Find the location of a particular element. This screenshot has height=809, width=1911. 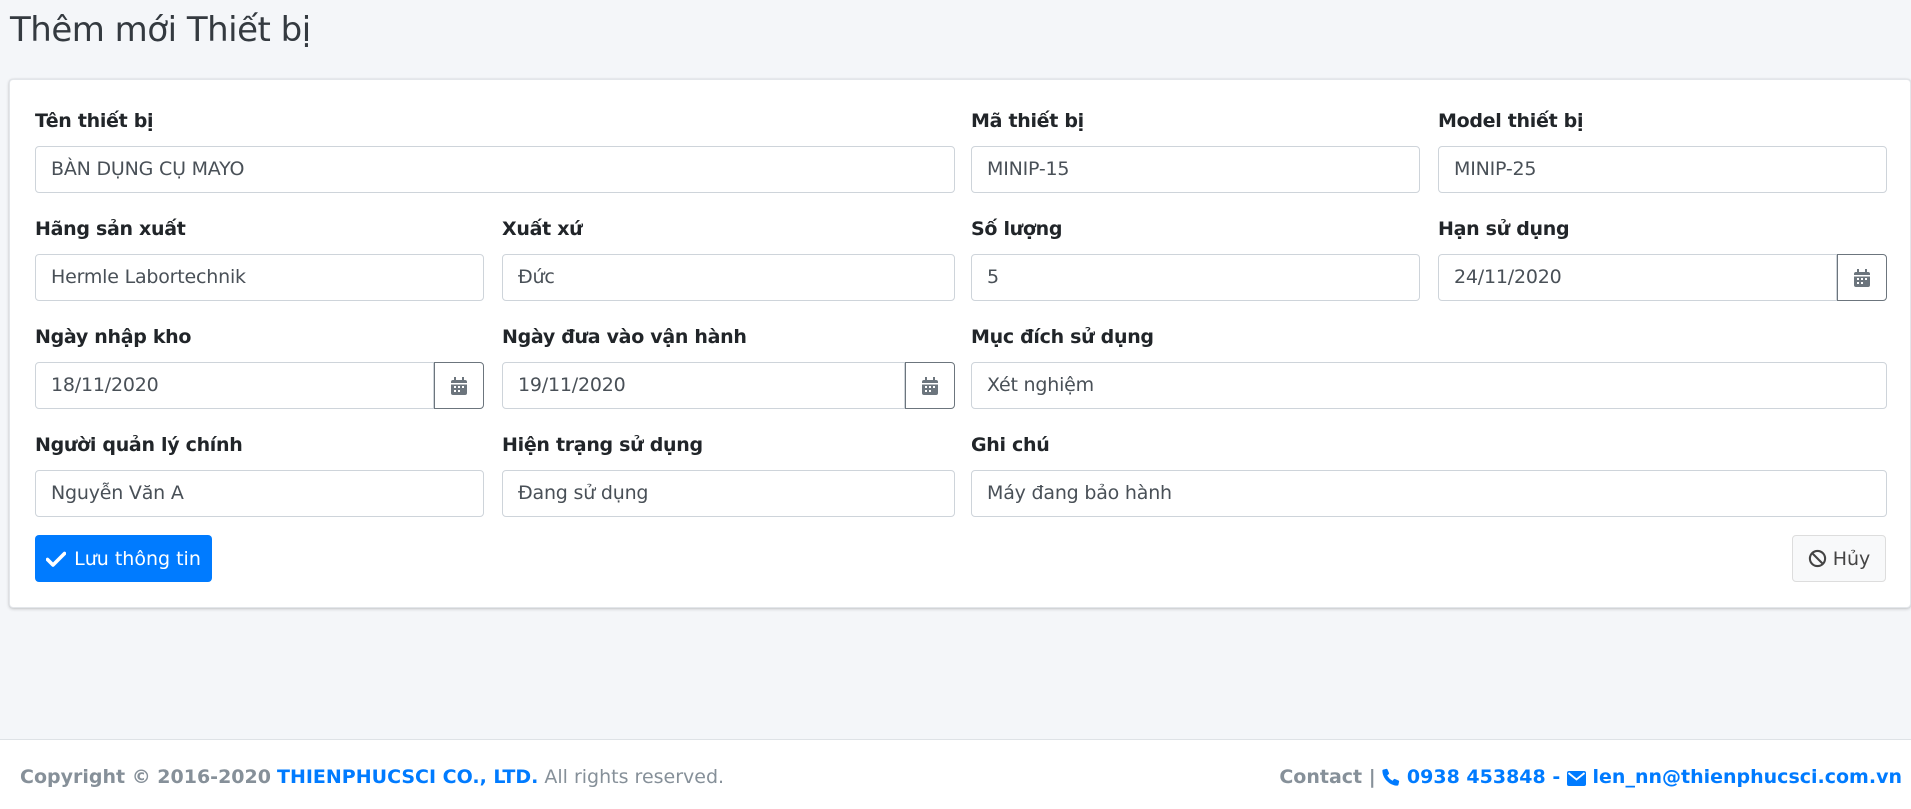

field-ngay-dua-vao-van-hanh: Ngày đưa vào vận hành 19/11/2020 is located at coordinates (728, 369).